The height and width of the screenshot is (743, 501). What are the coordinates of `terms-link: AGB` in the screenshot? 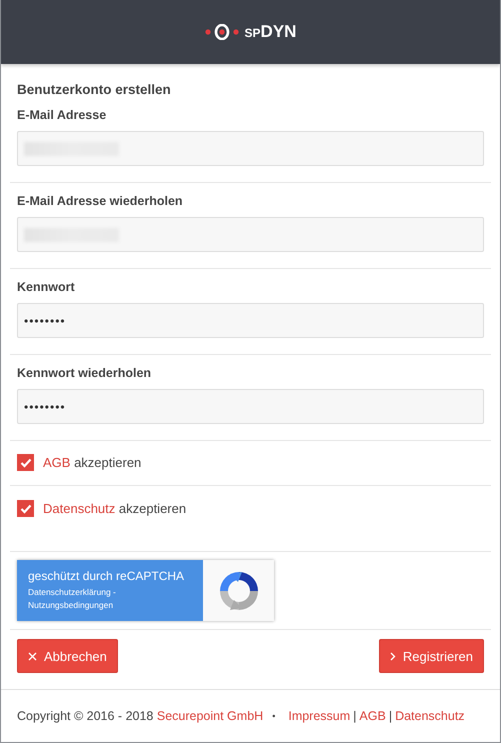 It's located at (56, 462).